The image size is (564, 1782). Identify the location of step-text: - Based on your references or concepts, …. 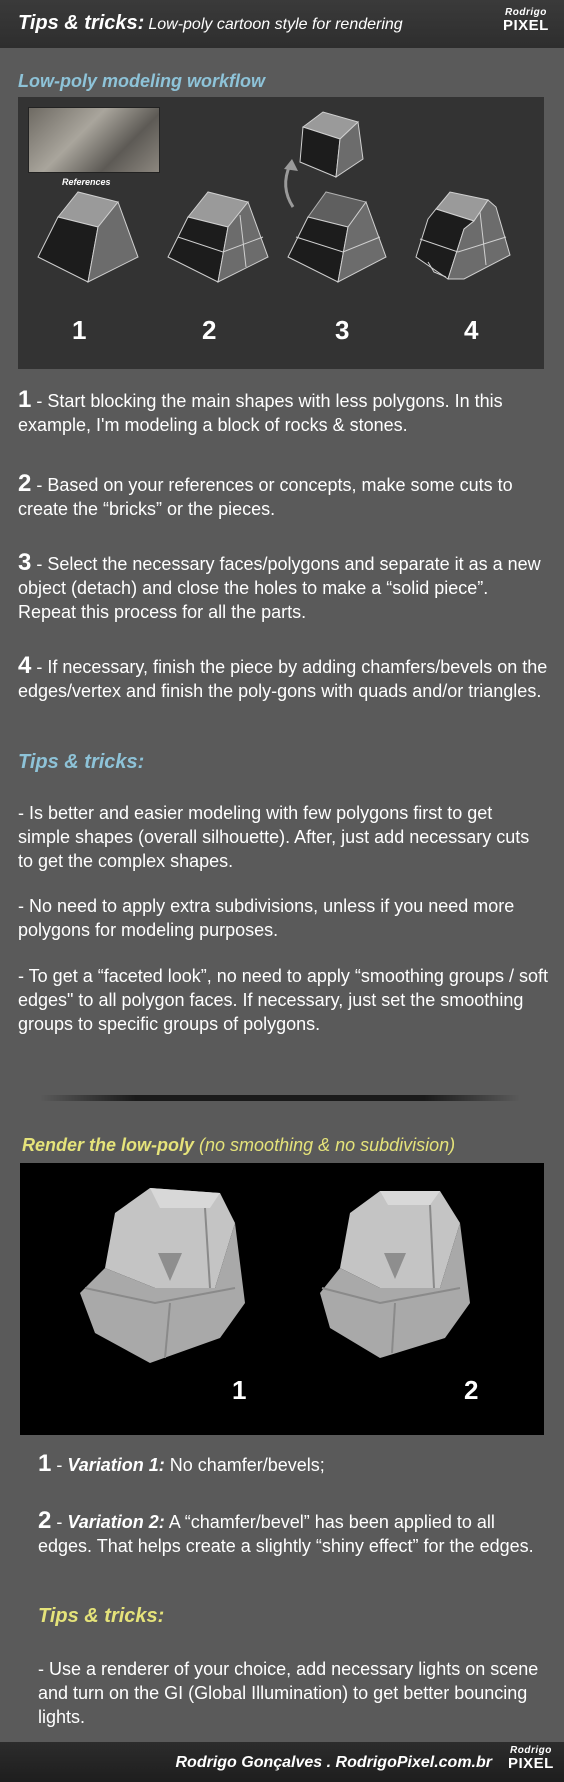
(265, 497).